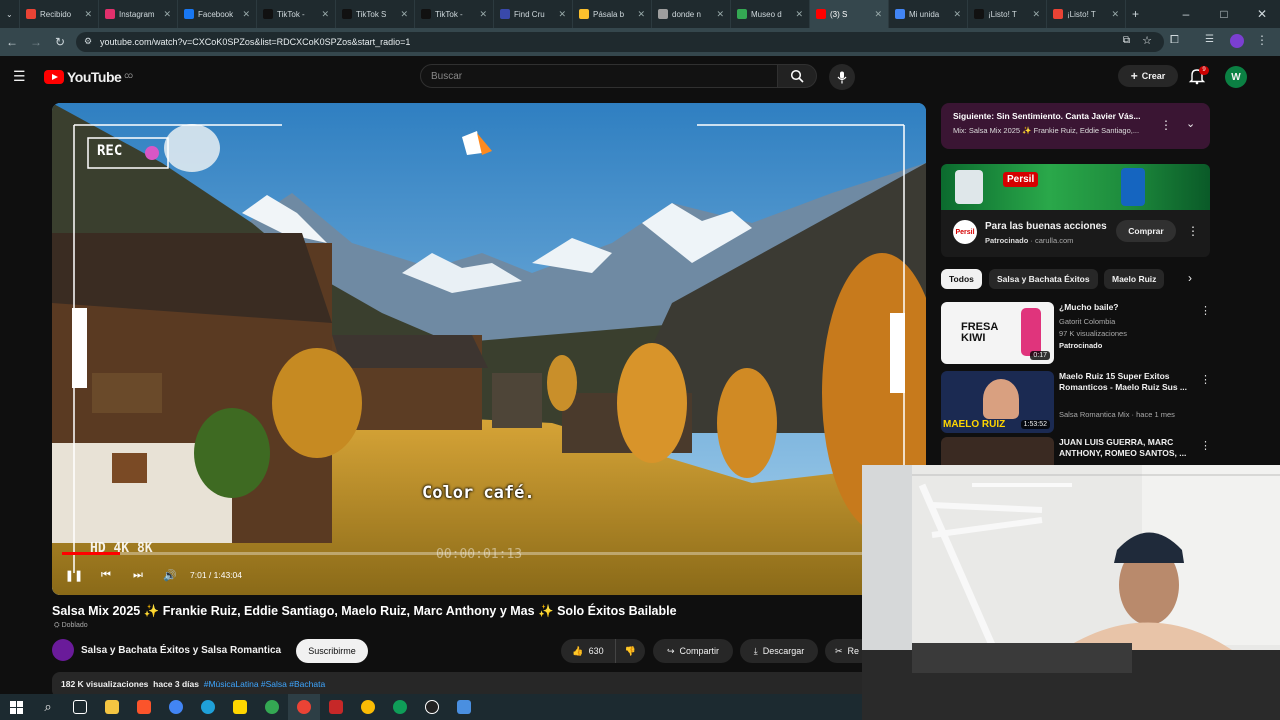 Image resolution: width=1280 pixels, height=720 pixels. What do you see at coordinates (138, 575) in the screenshot?
I see `next-button: ⏭` at bounding box center [138, 575].